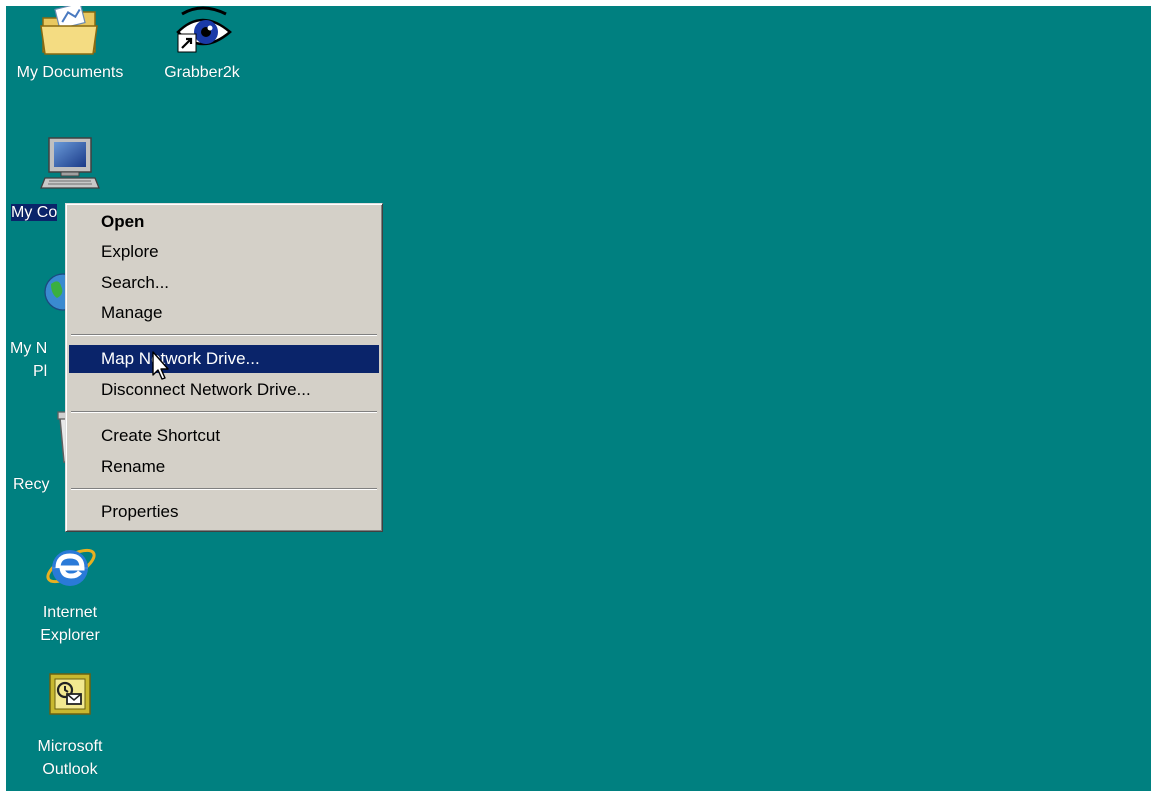 The image size is (1151, 791). Describe the element at coordinates (224, 313) in the screenshot. I see `menu-item-manage: Manage` at that location.